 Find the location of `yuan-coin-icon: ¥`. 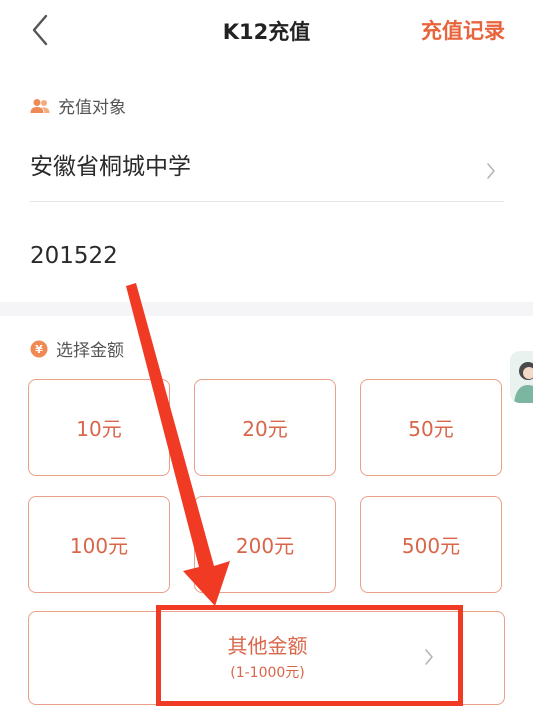

yuan-coin-icon: ¥ is located at coordinates (39, 349).